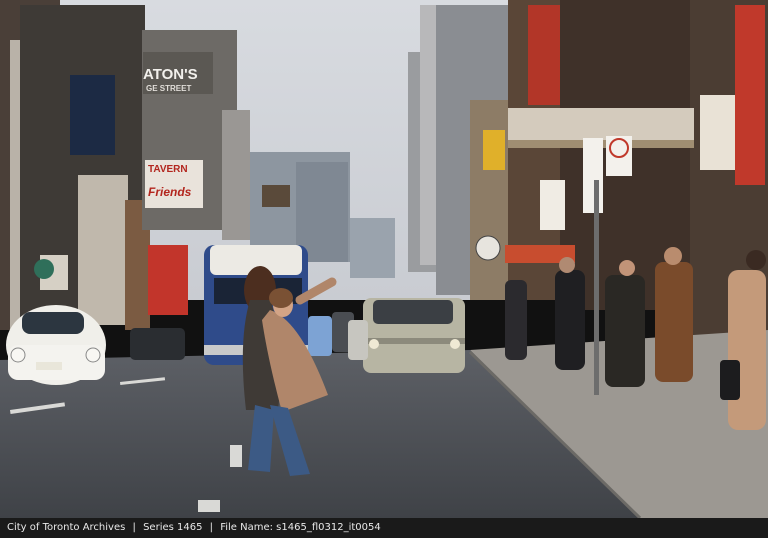 The image size is (768, 538). Describe the element at coordinates (56, 345) in the screenshot. I see `white-beetle-car` at that location.